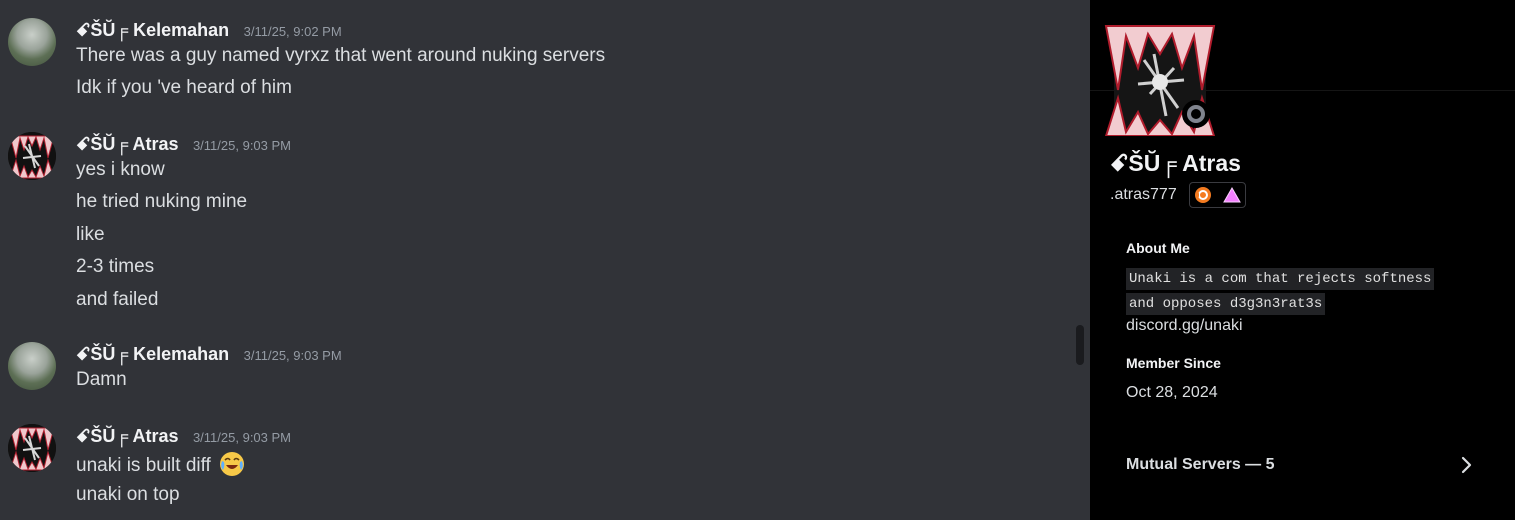 Image resolution: width=1515 pixels, height=520 pixels. Describe the element at coordinates (1173, 363) in the screenshot. I see `member-since-title: Member Since` at that location.